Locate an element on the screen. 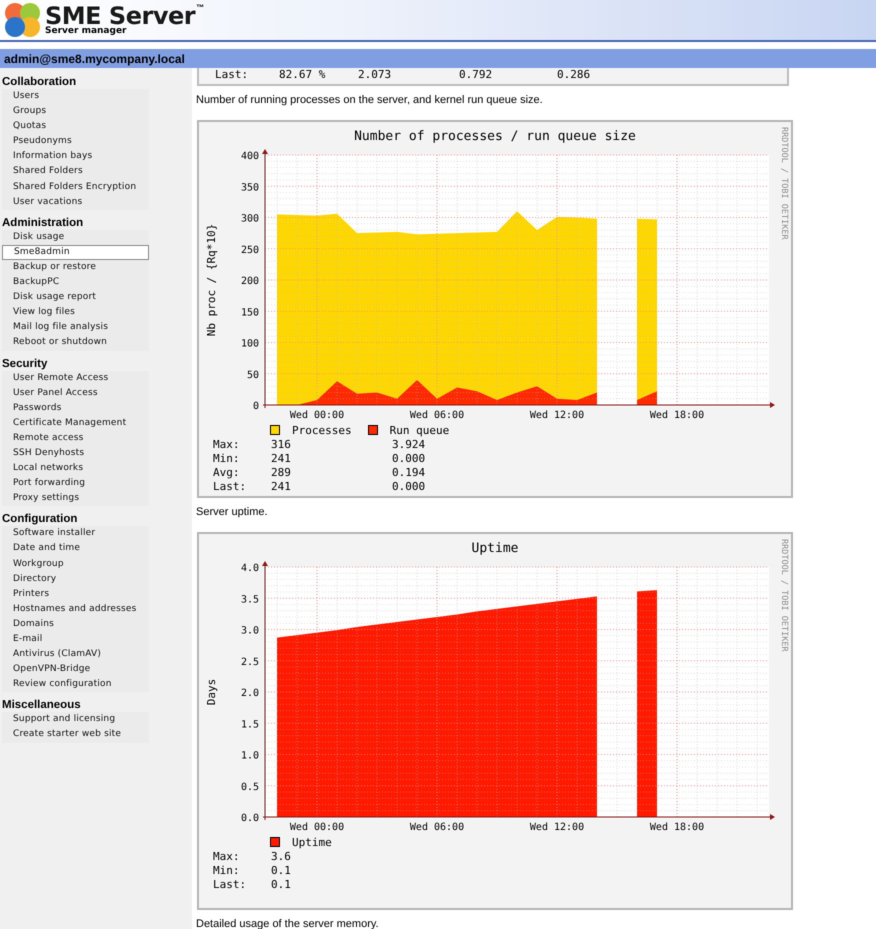 The width and height of the screenshot is (876, 929). stat-value: 3.924 is located at coordinates (409, 445).